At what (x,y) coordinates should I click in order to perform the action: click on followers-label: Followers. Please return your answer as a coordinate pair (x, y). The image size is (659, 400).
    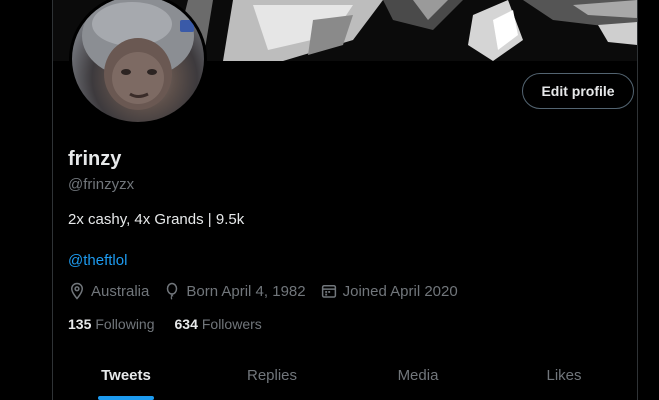
    Looking at the image, I should click on (231, 324).